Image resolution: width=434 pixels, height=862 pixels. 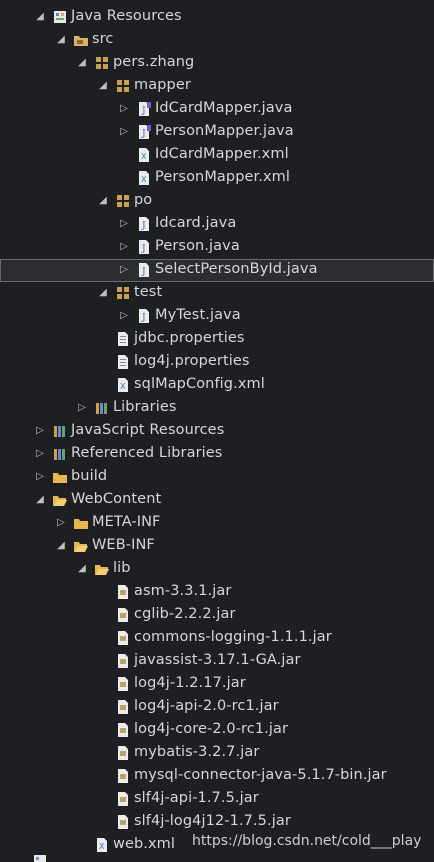 What do you see at coordinates (307, 841) in the screenshot?
I see `watermark-text: https://blog.csdn.net/cold___play` at bounding box center [307, 841].